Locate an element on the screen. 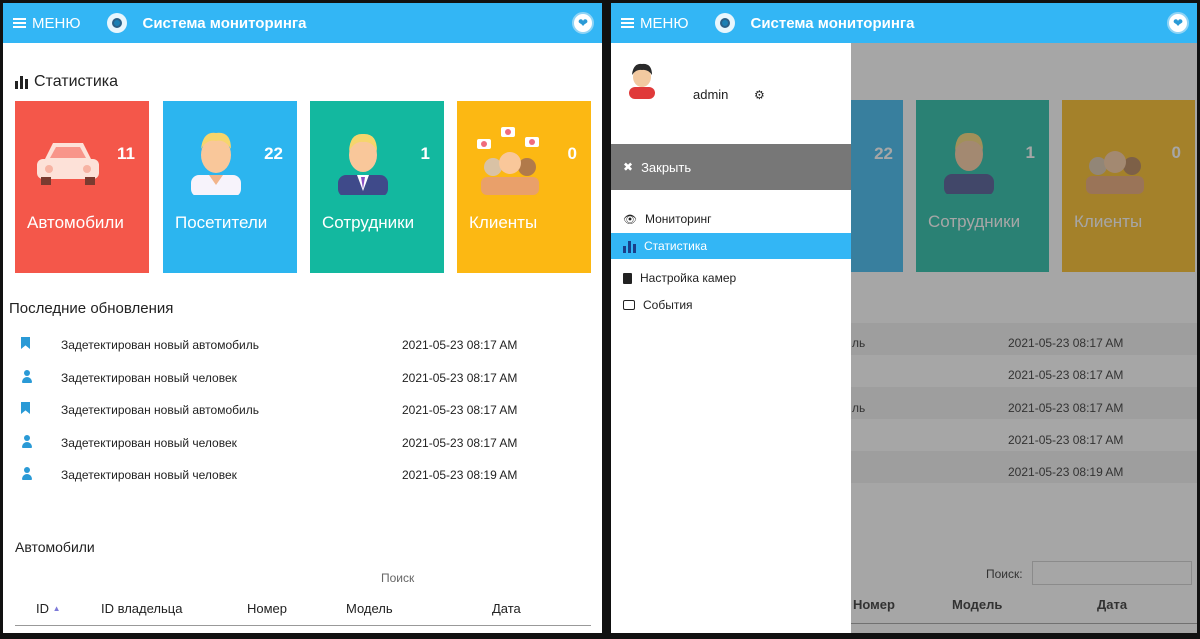  column-header-number: Номер is located at coordinates (267, 608).